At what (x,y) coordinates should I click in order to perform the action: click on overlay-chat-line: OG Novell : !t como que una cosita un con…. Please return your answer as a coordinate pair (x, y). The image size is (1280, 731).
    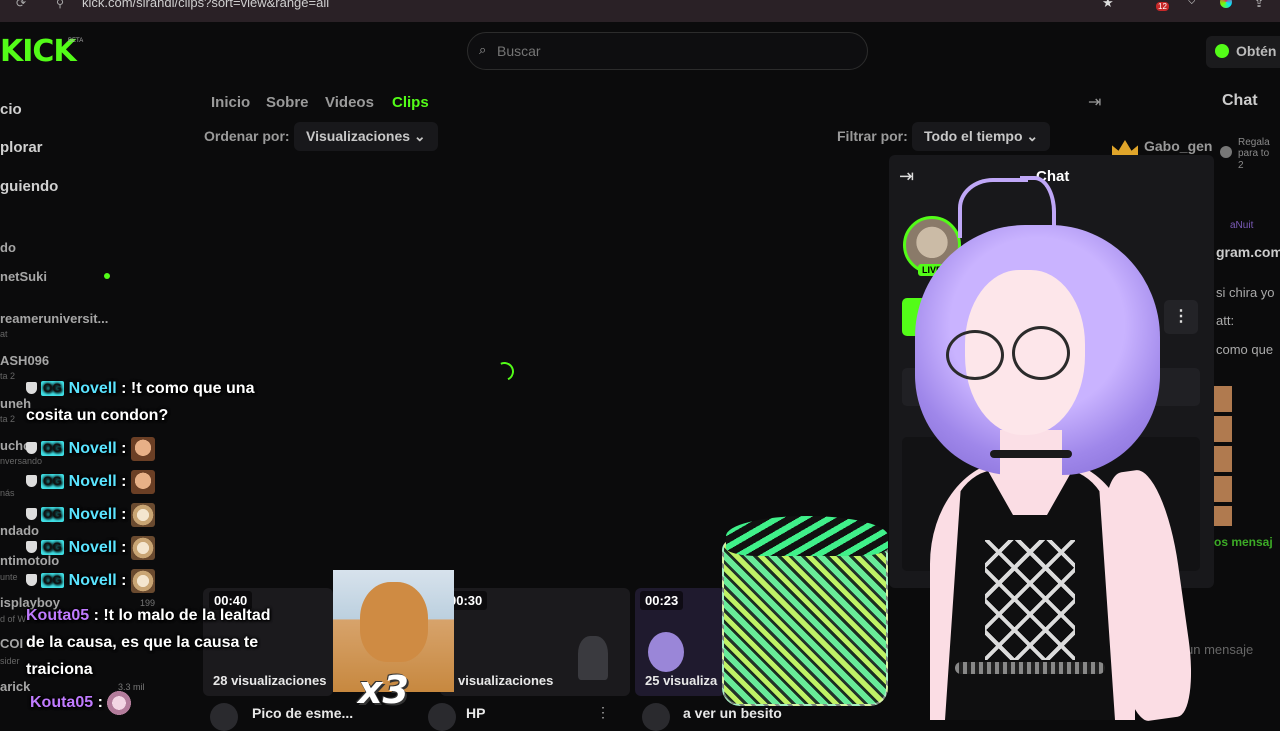
    Looking at the image, I should click on (156, 402).